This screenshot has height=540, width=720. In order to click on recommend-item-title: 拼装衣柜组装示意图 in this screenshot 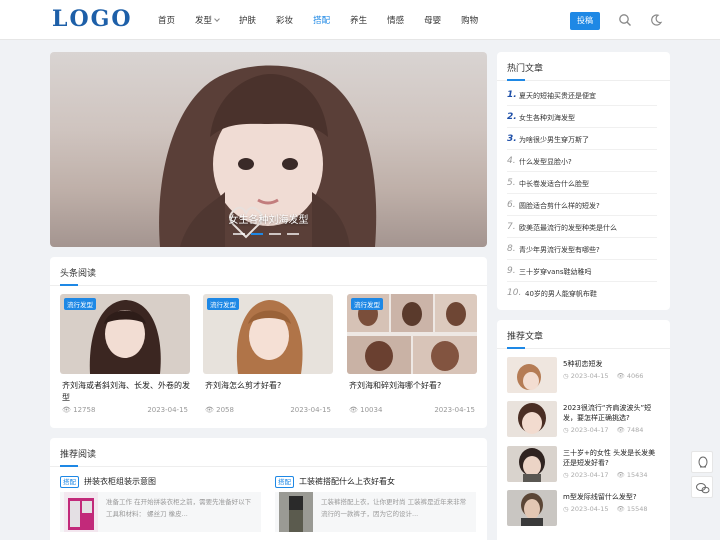, I will do `click(120, 481)`.